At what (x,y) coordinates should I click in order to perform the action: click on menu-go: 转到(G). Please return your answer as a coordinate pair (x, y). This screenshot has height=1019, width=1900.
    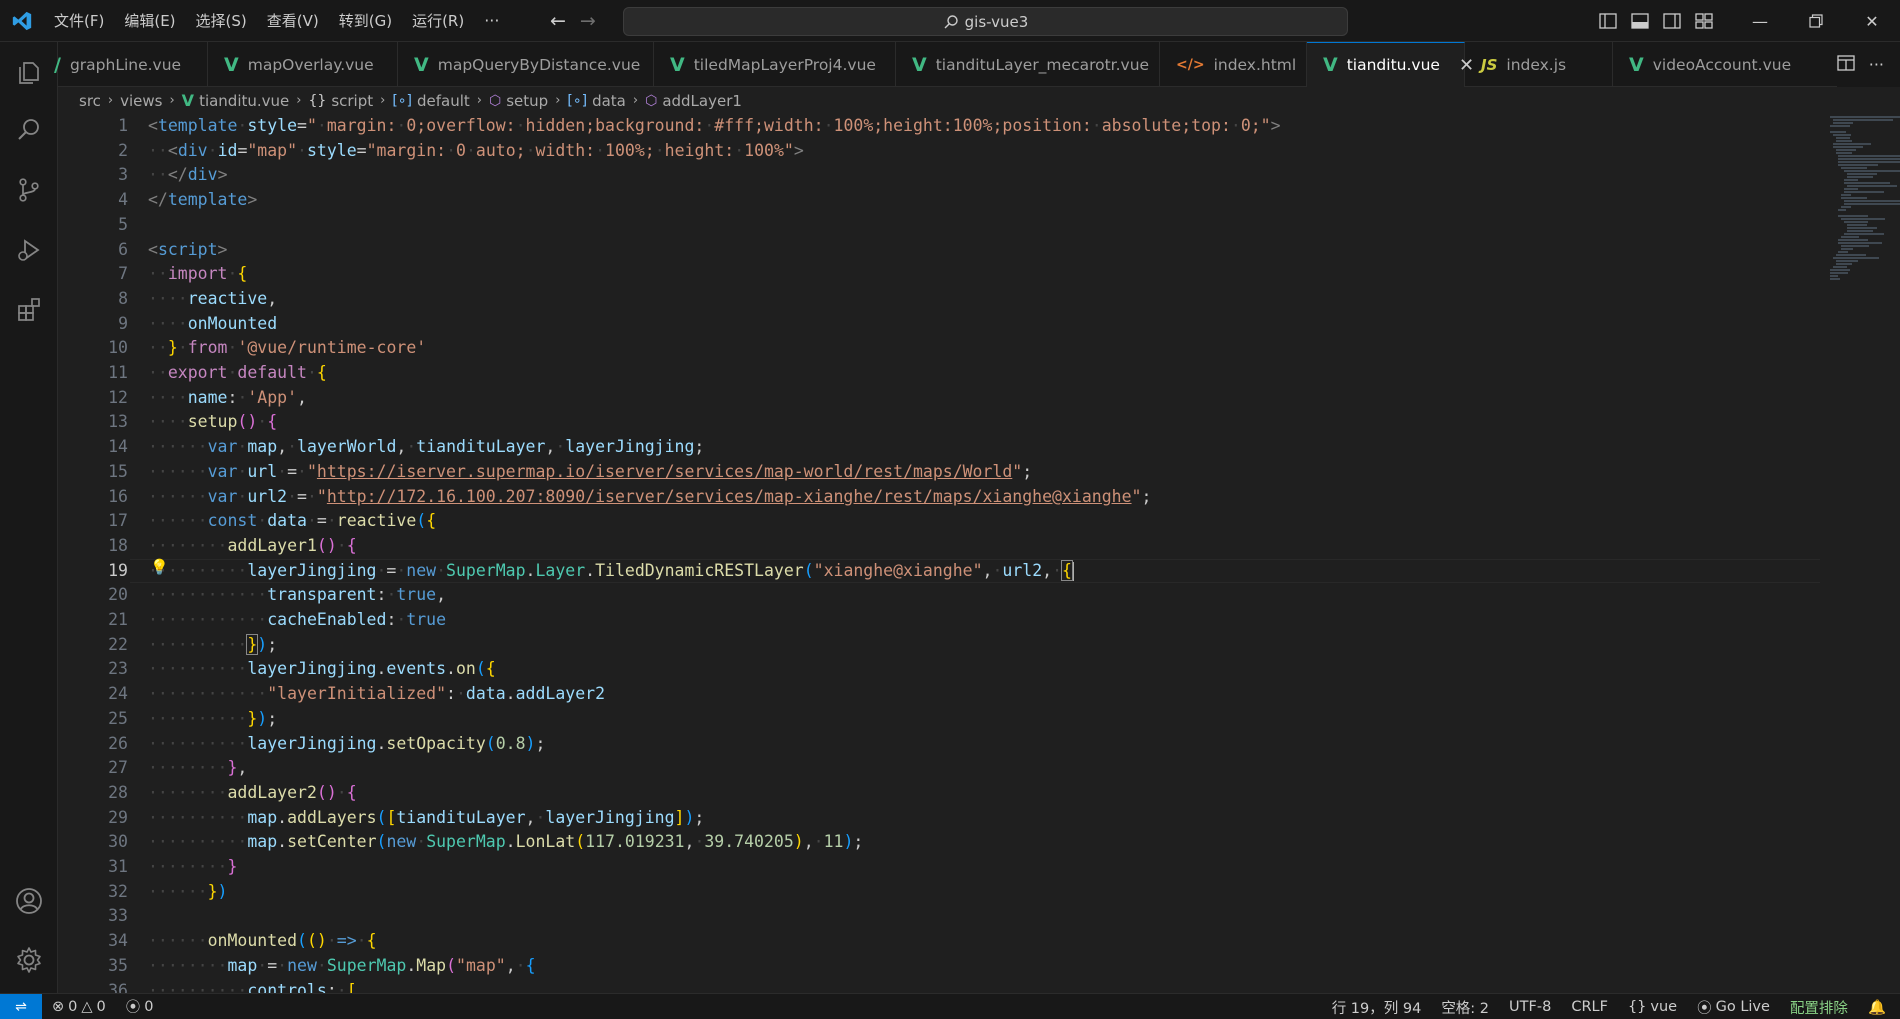
    Looking at the image, I should click on (365, 21).